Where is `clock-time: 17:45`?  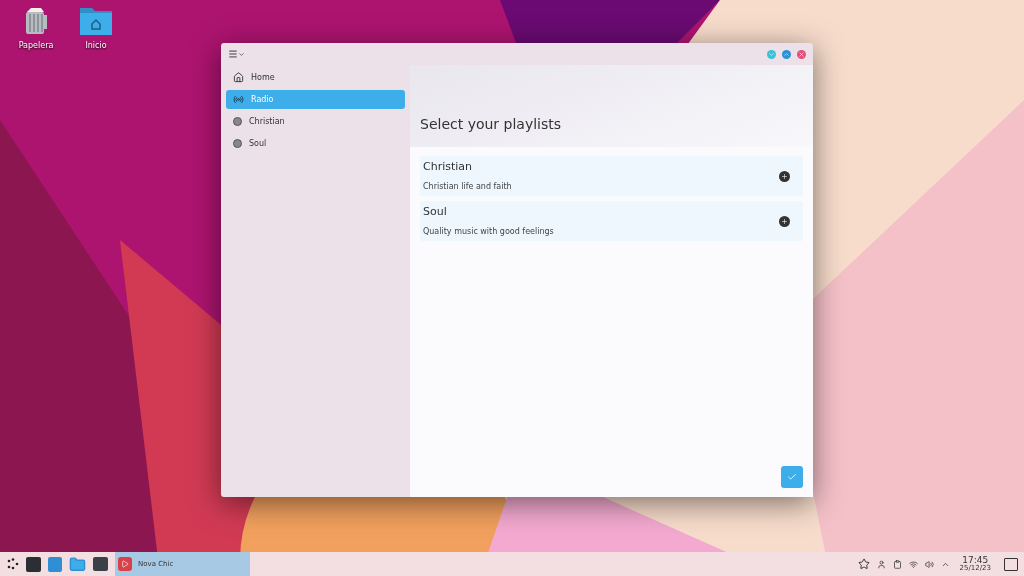
clock-time: 17:45 is located at coordinates (975, 560).